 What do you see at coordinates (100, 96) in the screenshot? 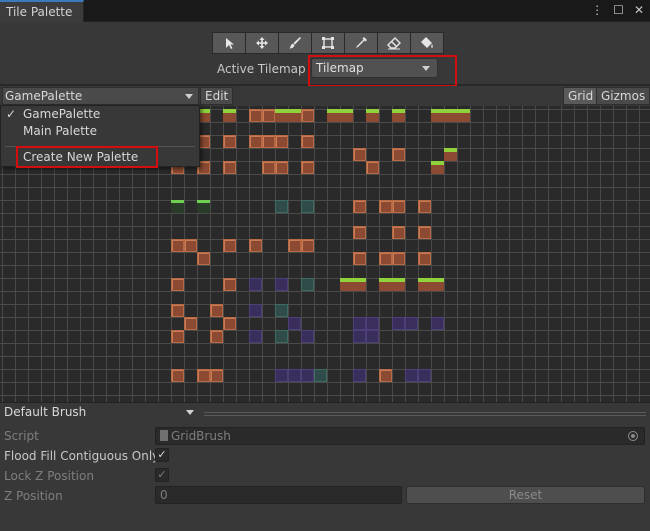
I see `palette-dropdown: GamePalette` at bounding box center [100, 96].